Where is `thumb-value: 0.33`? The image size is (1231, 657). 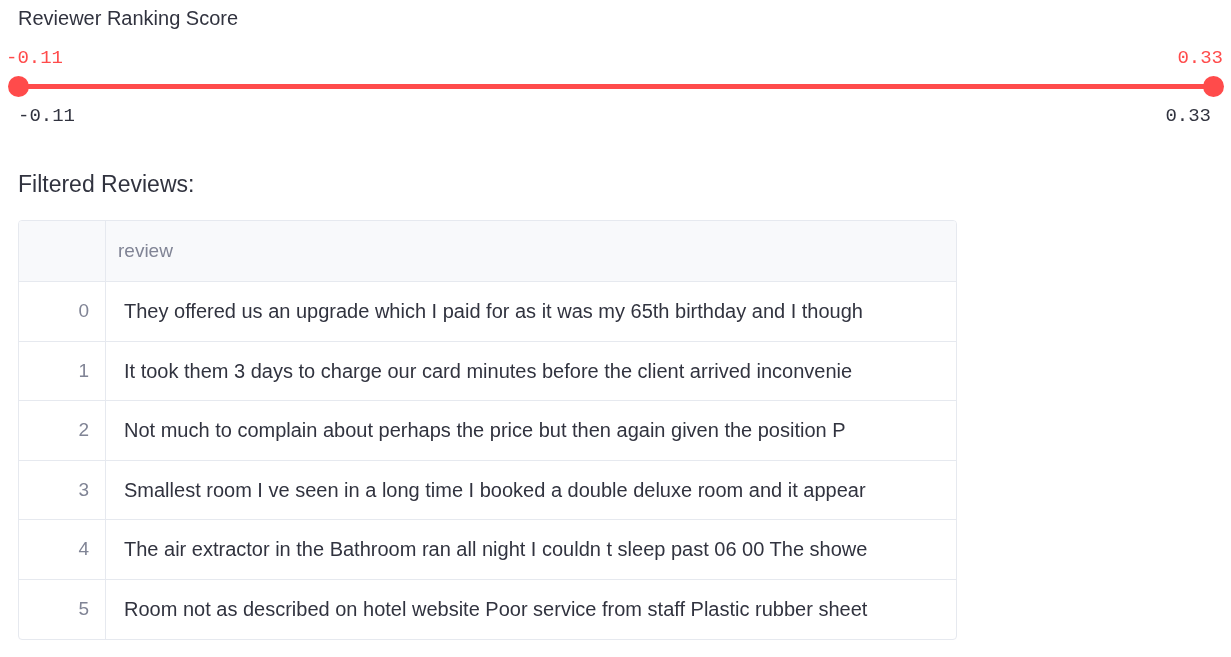
thumb-value: 0.33 is located at coordinates (1200, 58).